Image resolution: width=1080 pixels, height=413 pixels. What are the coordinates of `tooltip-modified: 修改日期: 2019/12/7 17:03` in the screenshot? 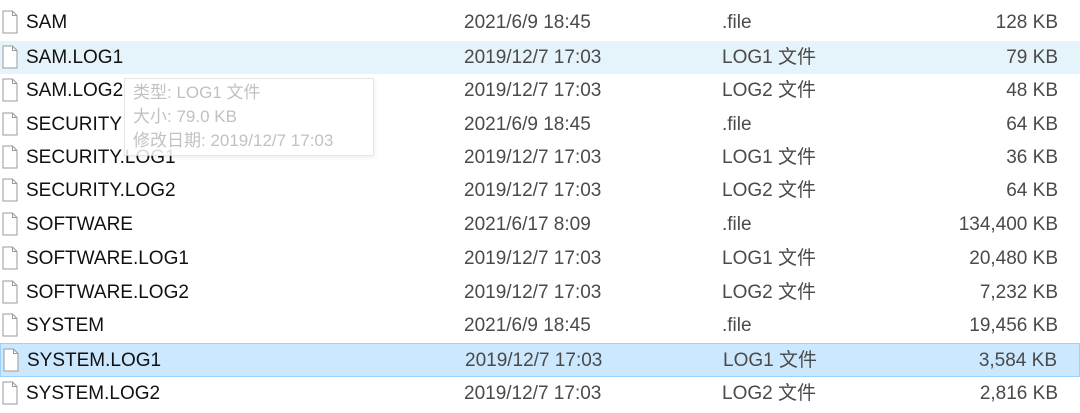 It's located at (233, 140).